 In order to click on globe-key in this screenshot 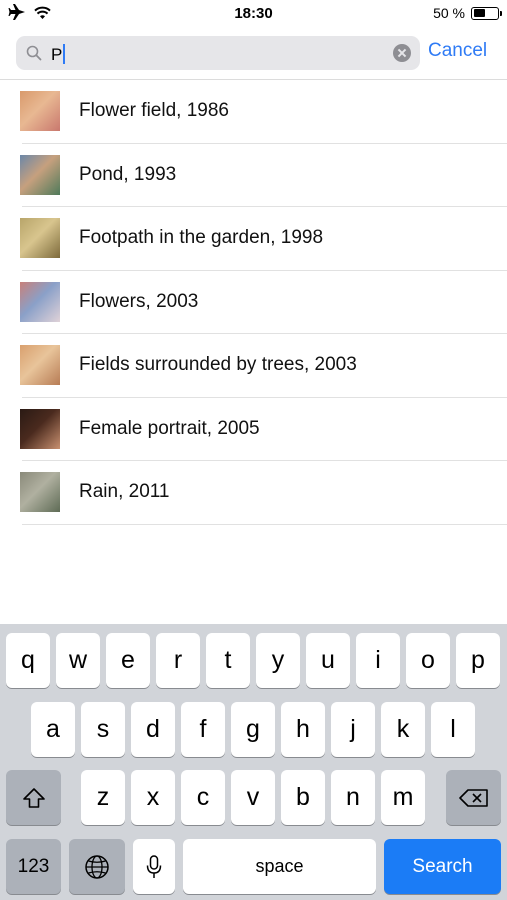, I will do `click(97, 866)`.